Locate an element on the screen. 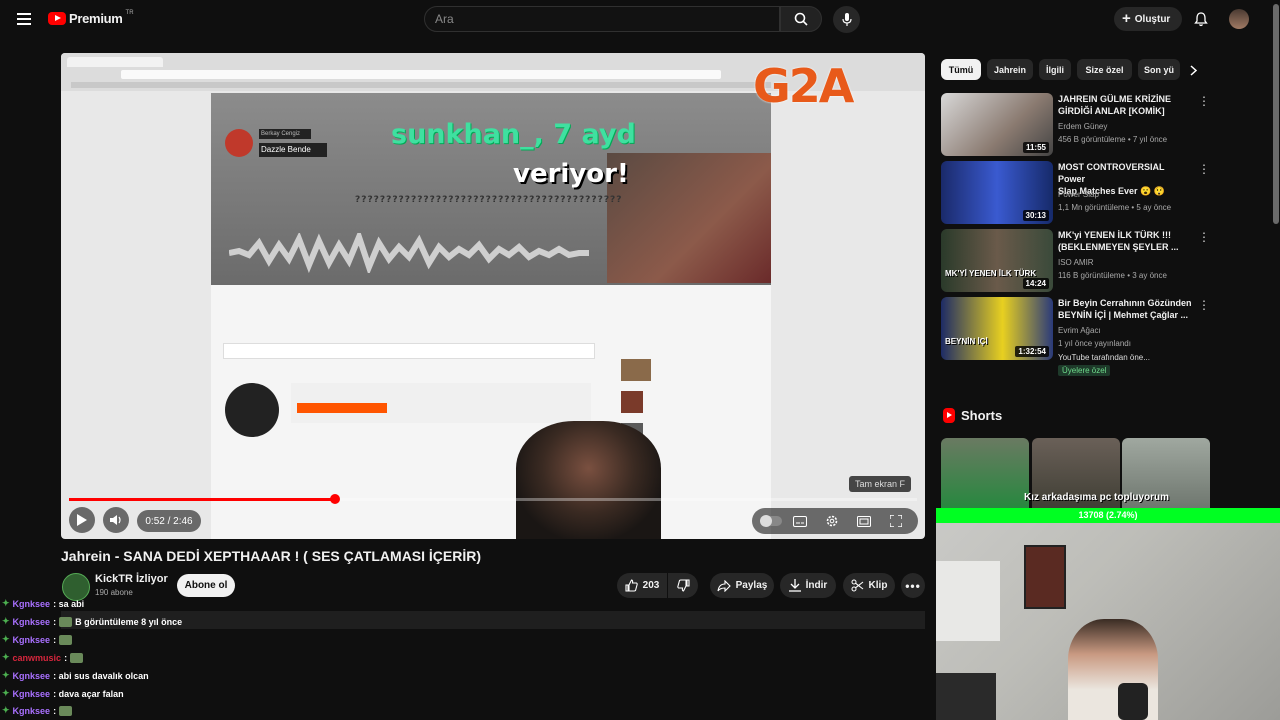  related-video-meta: 1,1 Mn görüntüleme • 5 ay önce is located at coordinates (1115, 207).